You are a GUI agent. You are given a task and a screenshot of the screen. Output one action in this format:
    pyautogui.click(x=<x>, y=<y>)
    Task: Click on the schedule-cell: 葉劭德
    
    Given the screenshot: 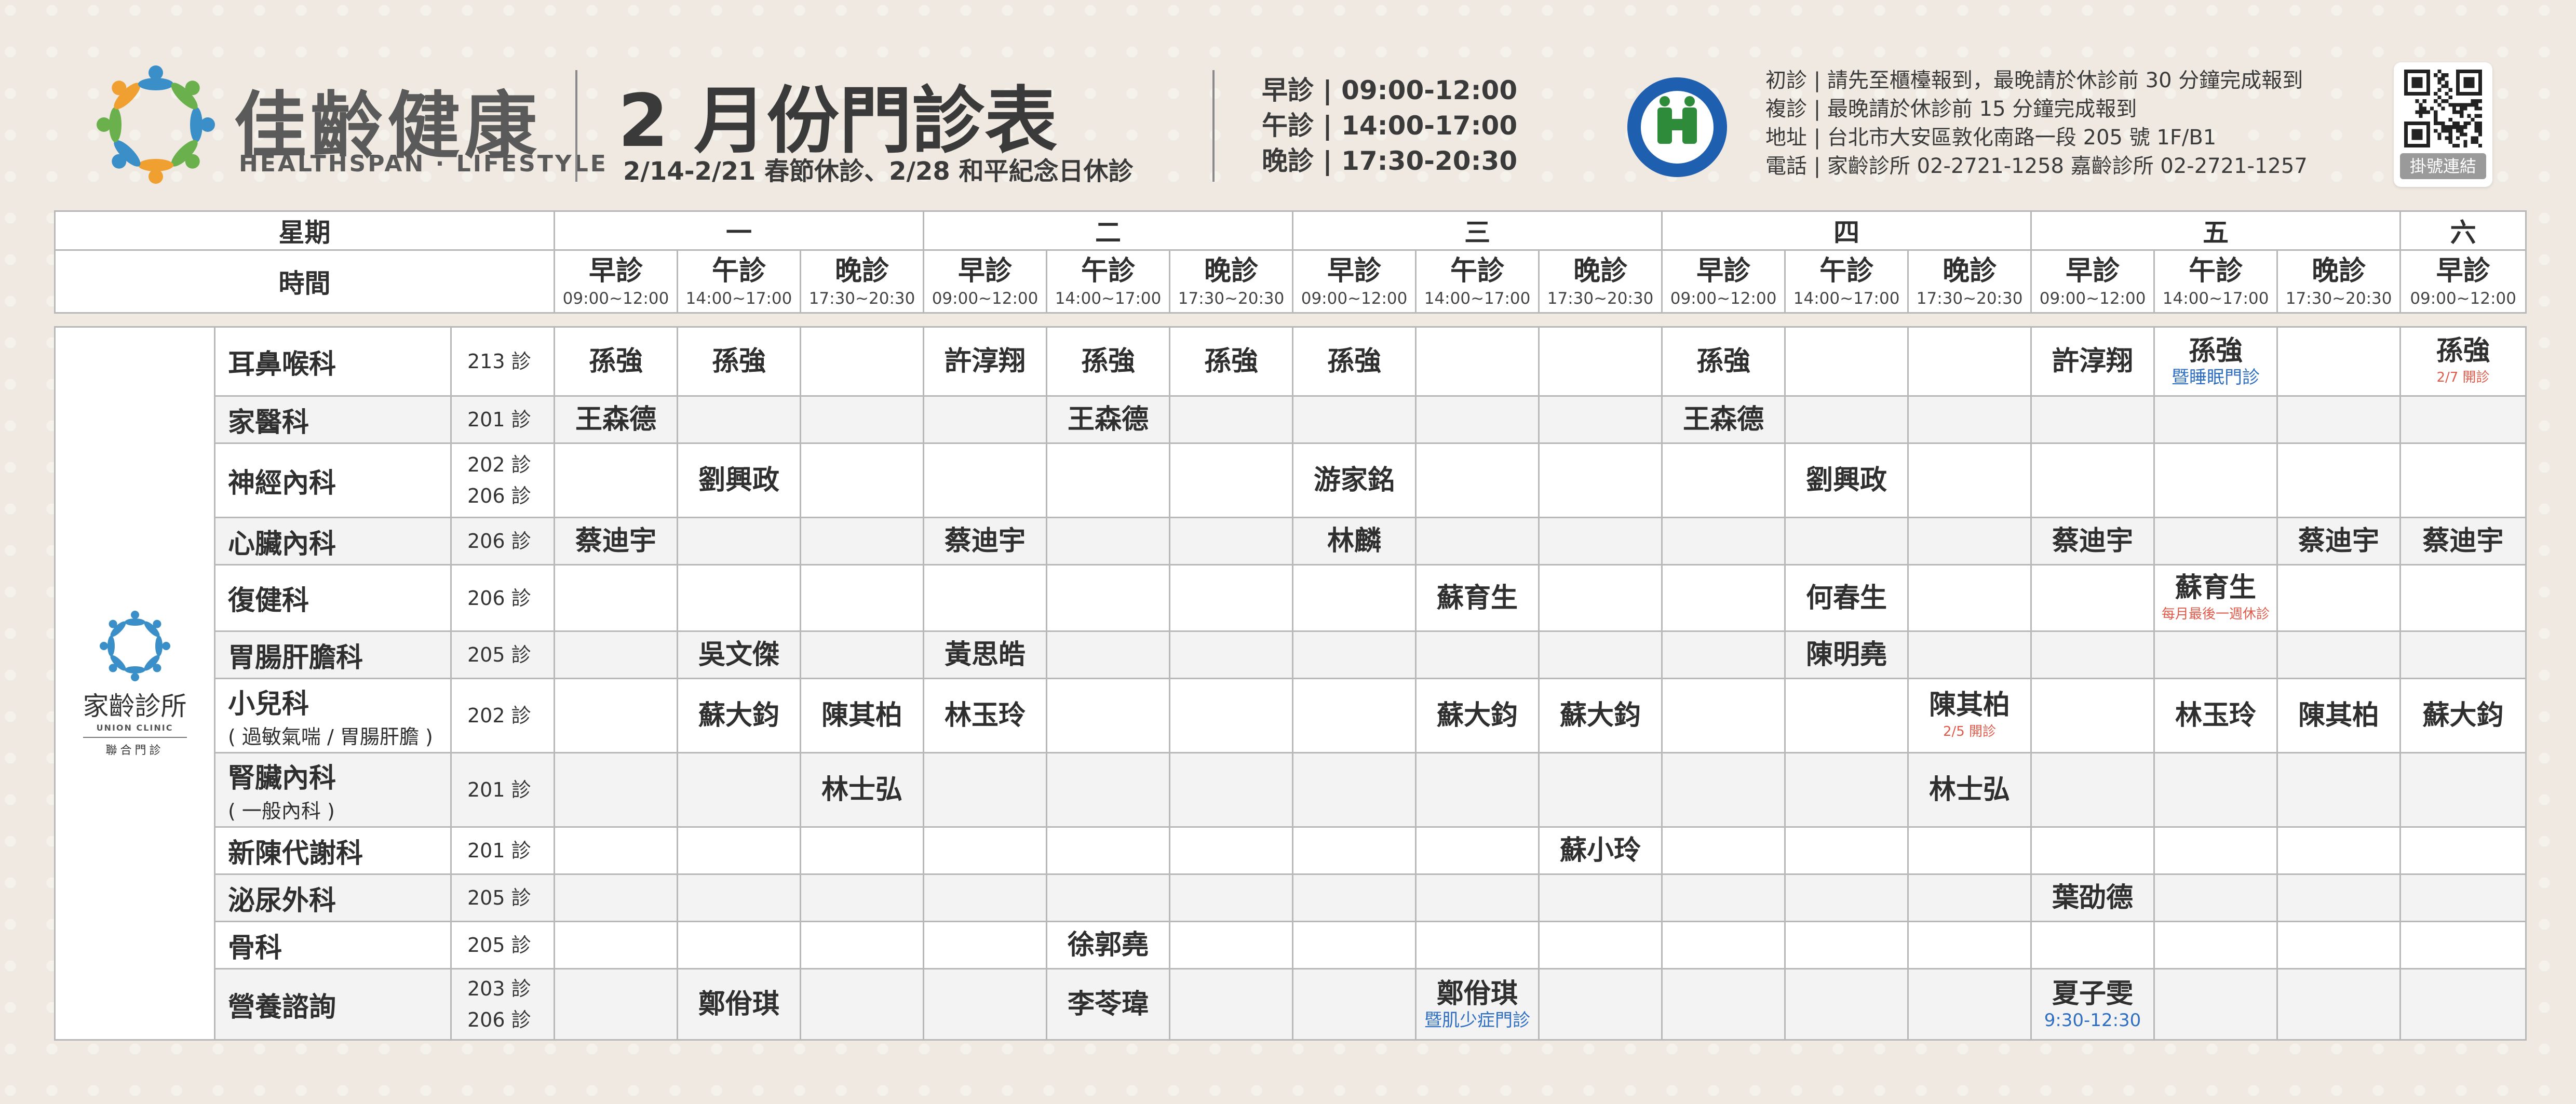 What is the action you would take?
    pyautogui.click(x=2092, y=897)
    